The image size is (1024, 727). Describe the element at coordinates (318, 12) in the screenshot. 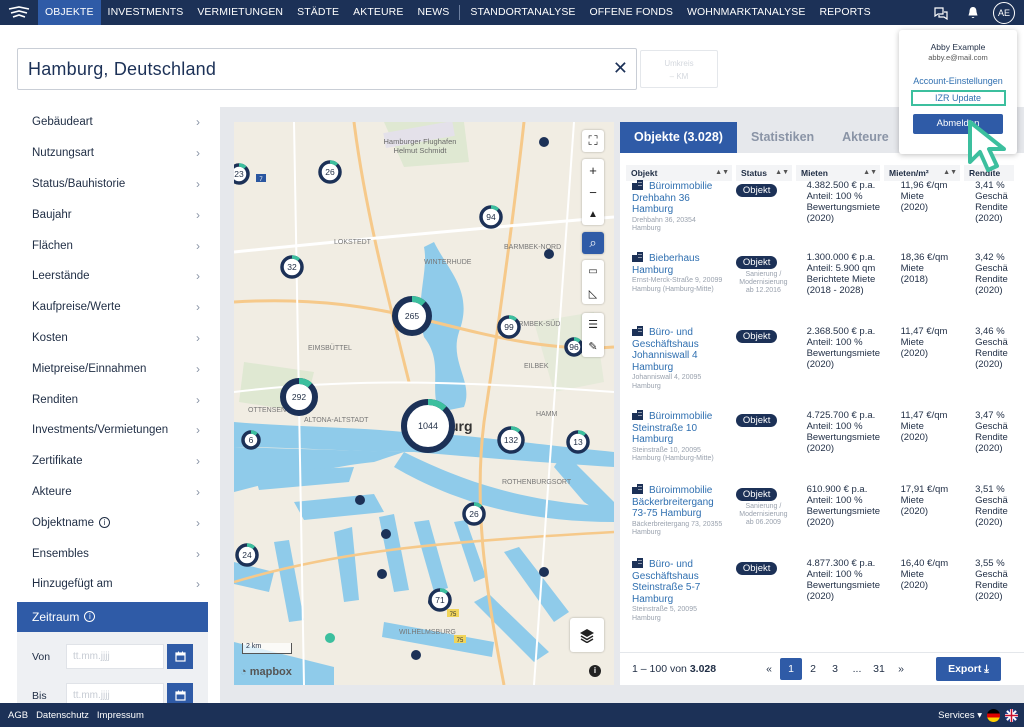

I see `nav-staedte: STÄDTE` at that location.